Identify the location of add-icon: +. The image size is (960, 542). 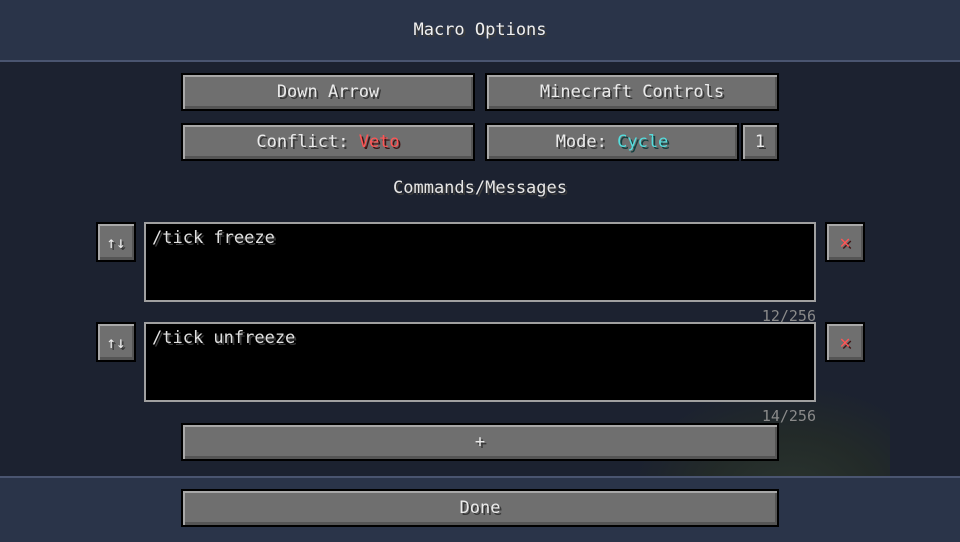
(480, 442).